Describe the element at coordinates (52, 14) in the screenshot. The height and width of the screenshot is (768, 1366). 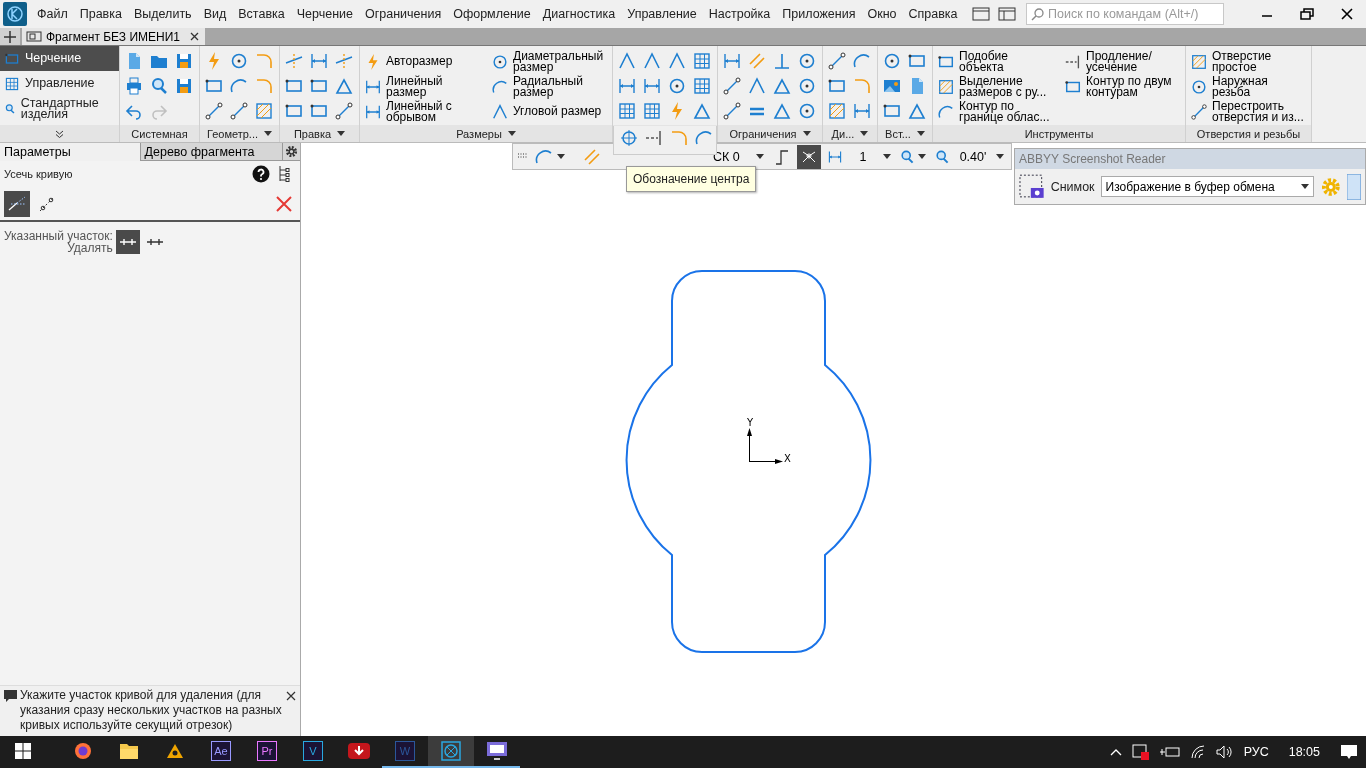
I see `menu-item: Файл` at that location.